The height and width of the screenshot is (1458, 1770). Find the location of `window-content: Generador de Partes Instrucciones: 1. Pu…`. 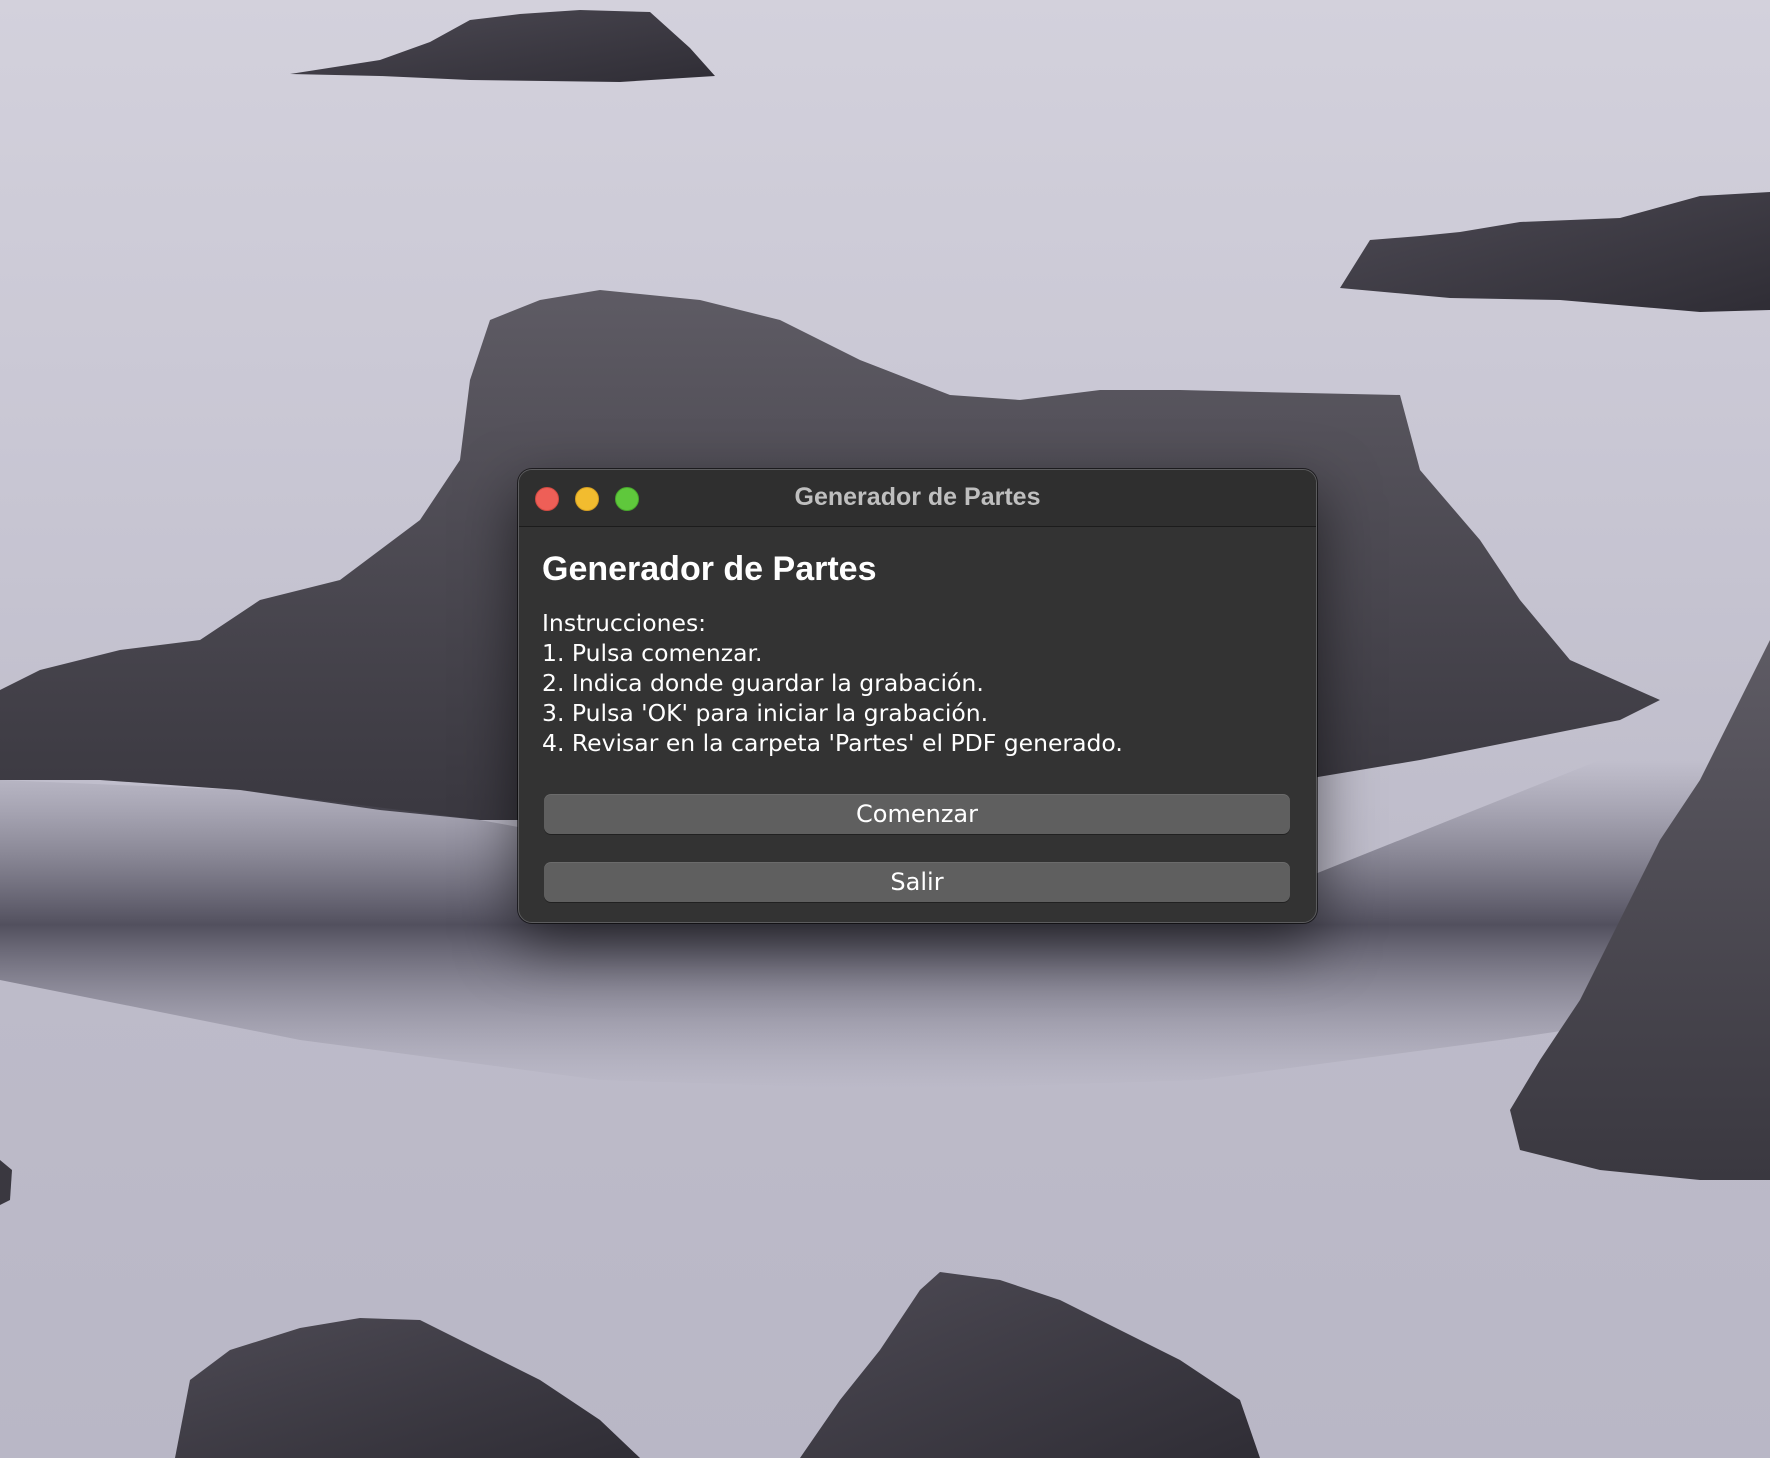

window-content: Generador de Partes Instrucciones: 1. Pu… is located at coordinates (917, 651).